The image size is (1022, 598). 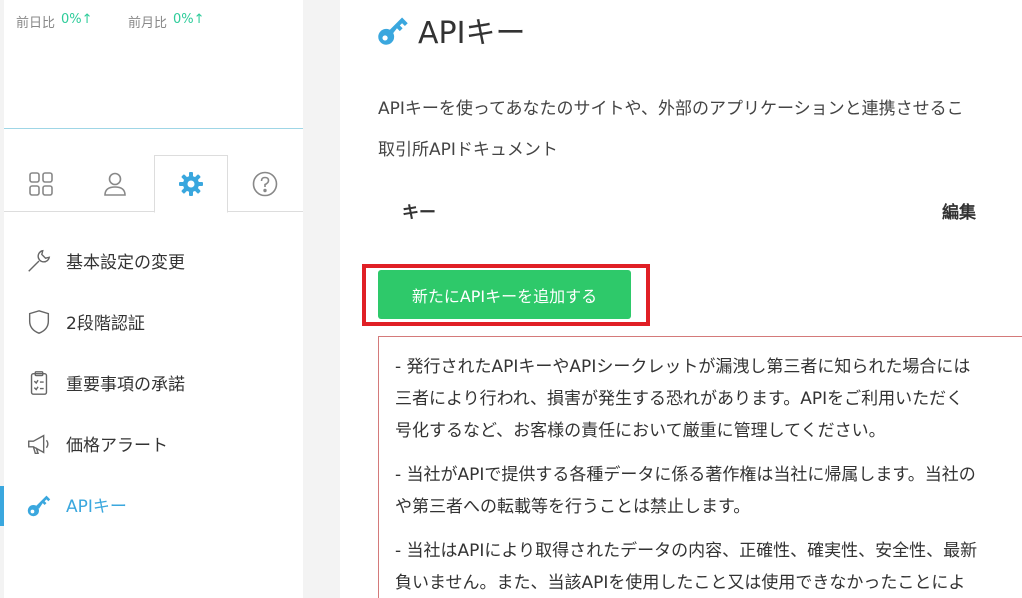 I want to click on menu-item-label: 2段階認証, so click(x=105, y=324).